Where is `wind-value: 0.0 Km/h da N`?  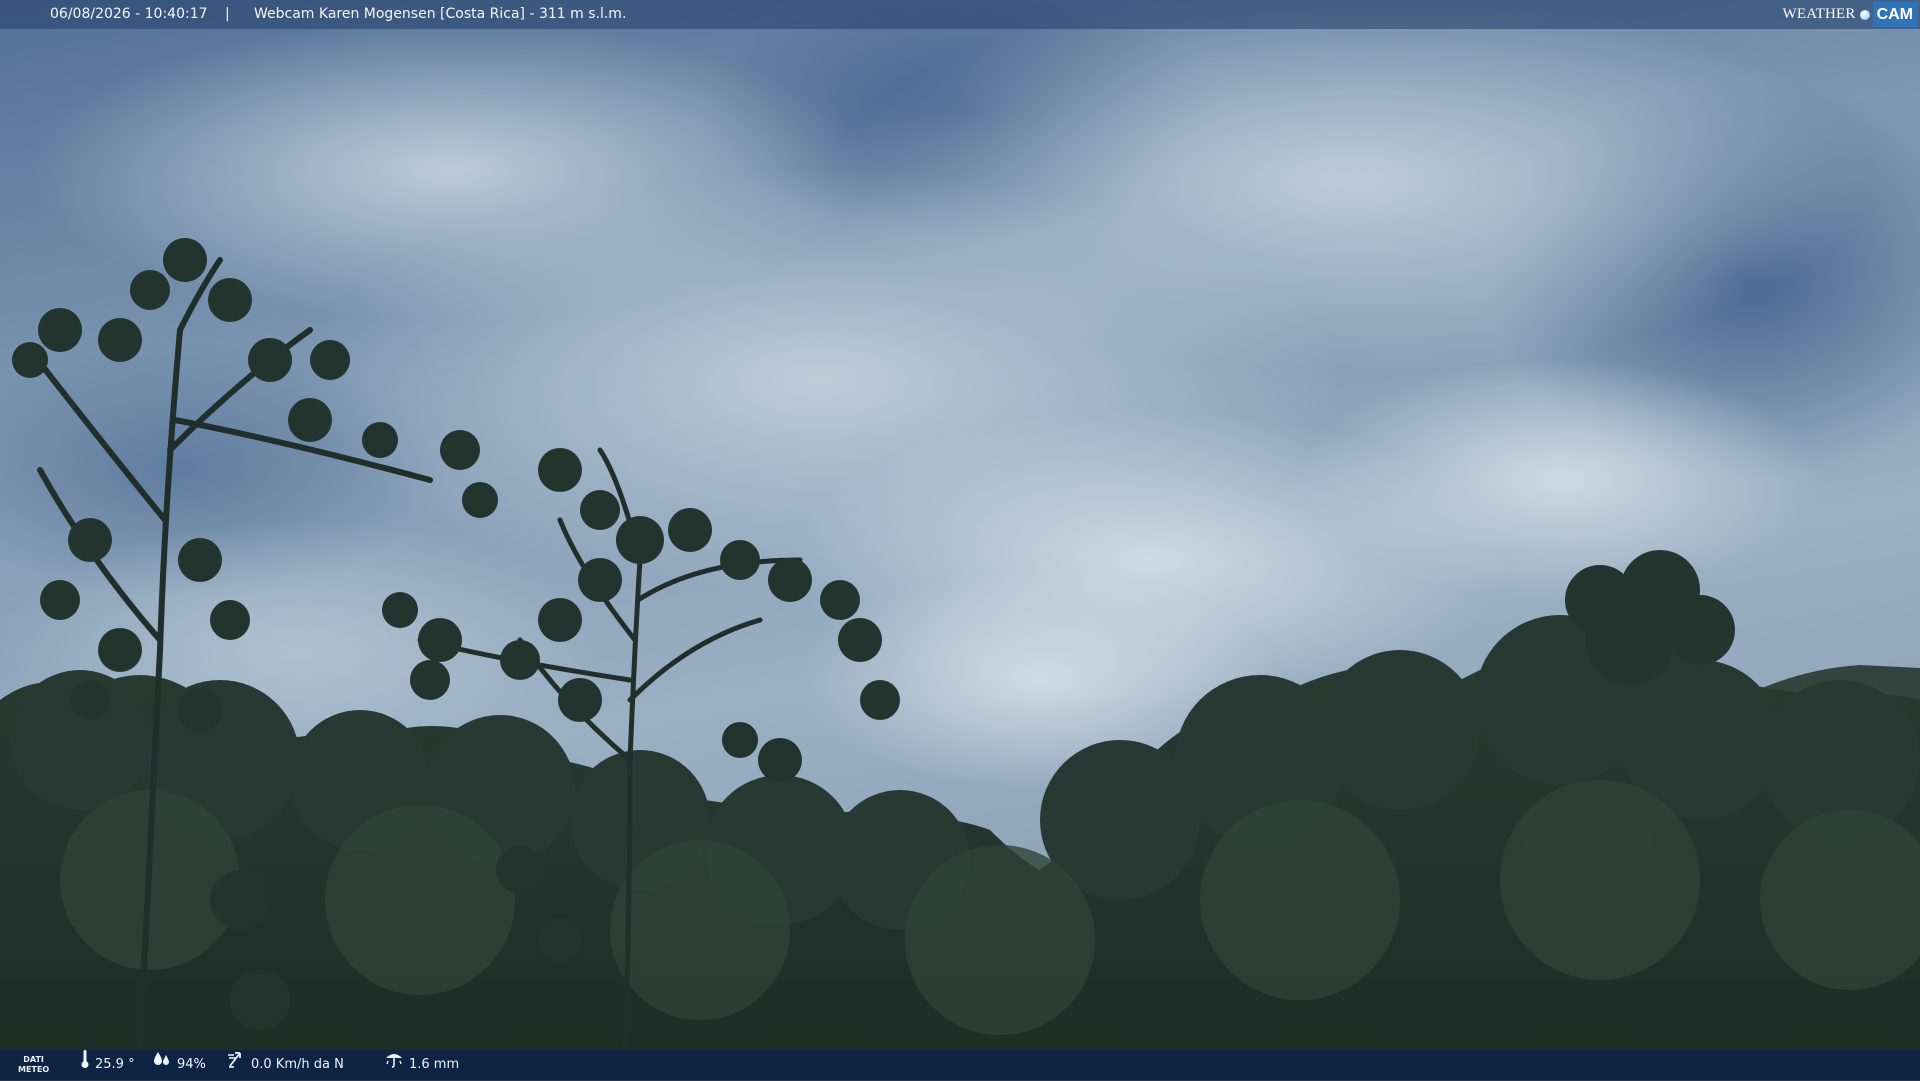
wind-value: 0.0 Km/h da N is located at coordinates (297, 1065).